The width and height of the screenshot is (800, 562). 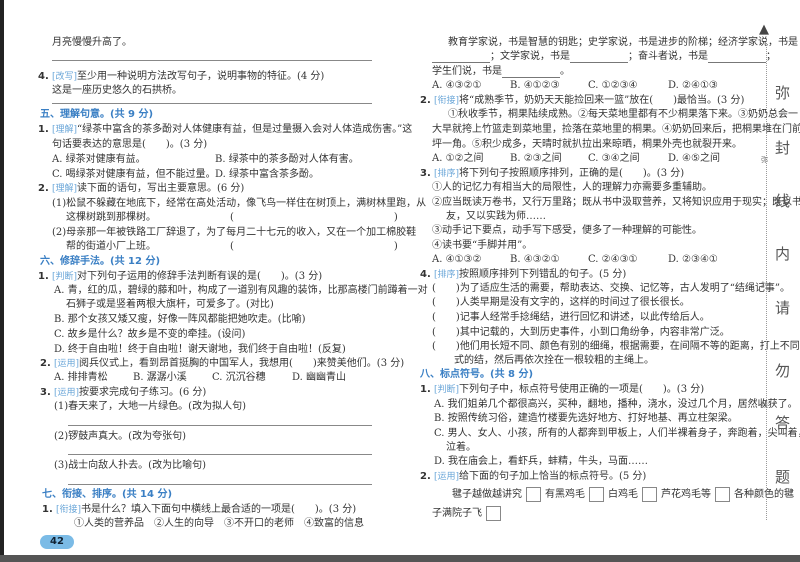 What do you see at coordinates (487, 494) in the screenshot?
I see `text: 毽子越做越讲究` at bounding box center [487, 494].